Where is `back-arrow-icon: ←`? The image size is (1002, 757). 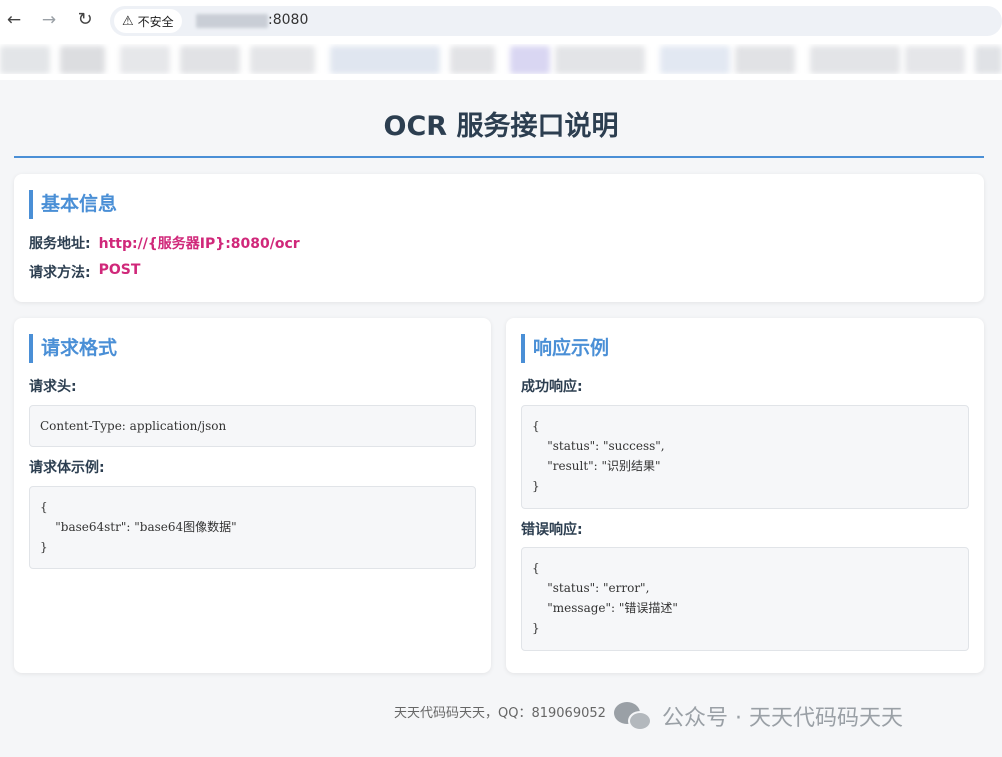 back-arrow-icon: ← is located at coordinates (14, 20).